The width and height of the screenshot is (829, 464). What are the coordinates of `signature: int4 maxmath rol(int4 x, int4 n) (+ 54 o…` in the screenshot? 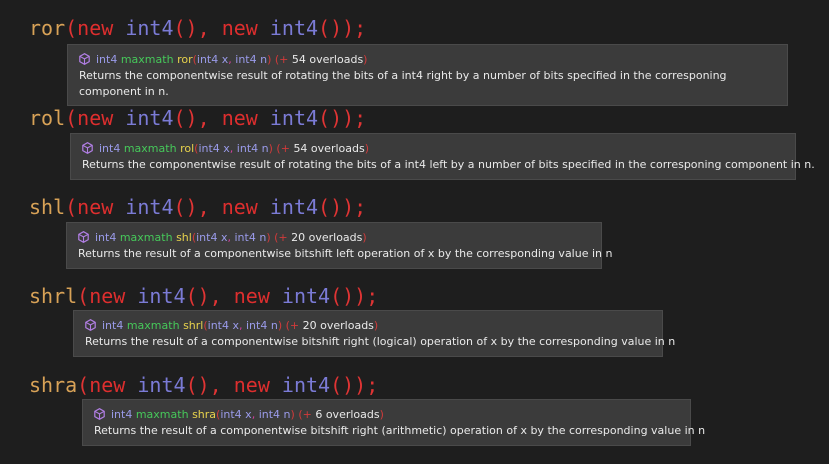 It's located at (433, 149).